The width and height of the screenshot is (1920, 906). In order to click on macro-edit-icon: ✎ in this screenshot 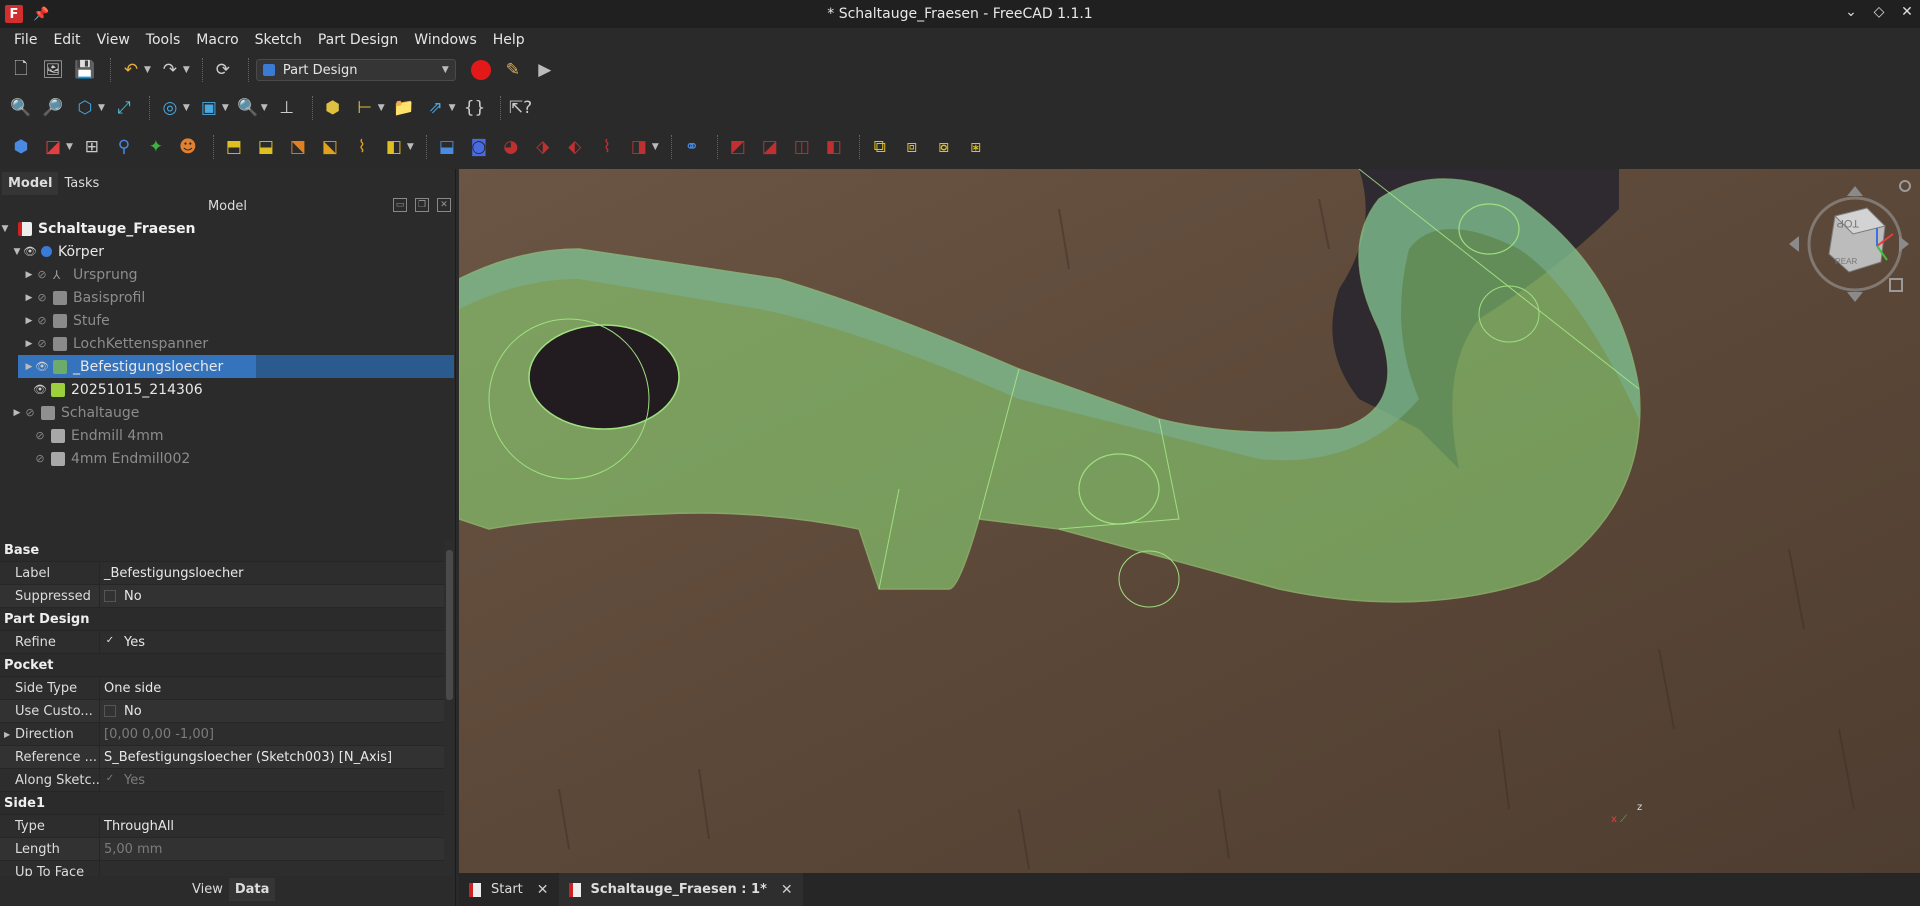, I will do `click(513, 70)`.